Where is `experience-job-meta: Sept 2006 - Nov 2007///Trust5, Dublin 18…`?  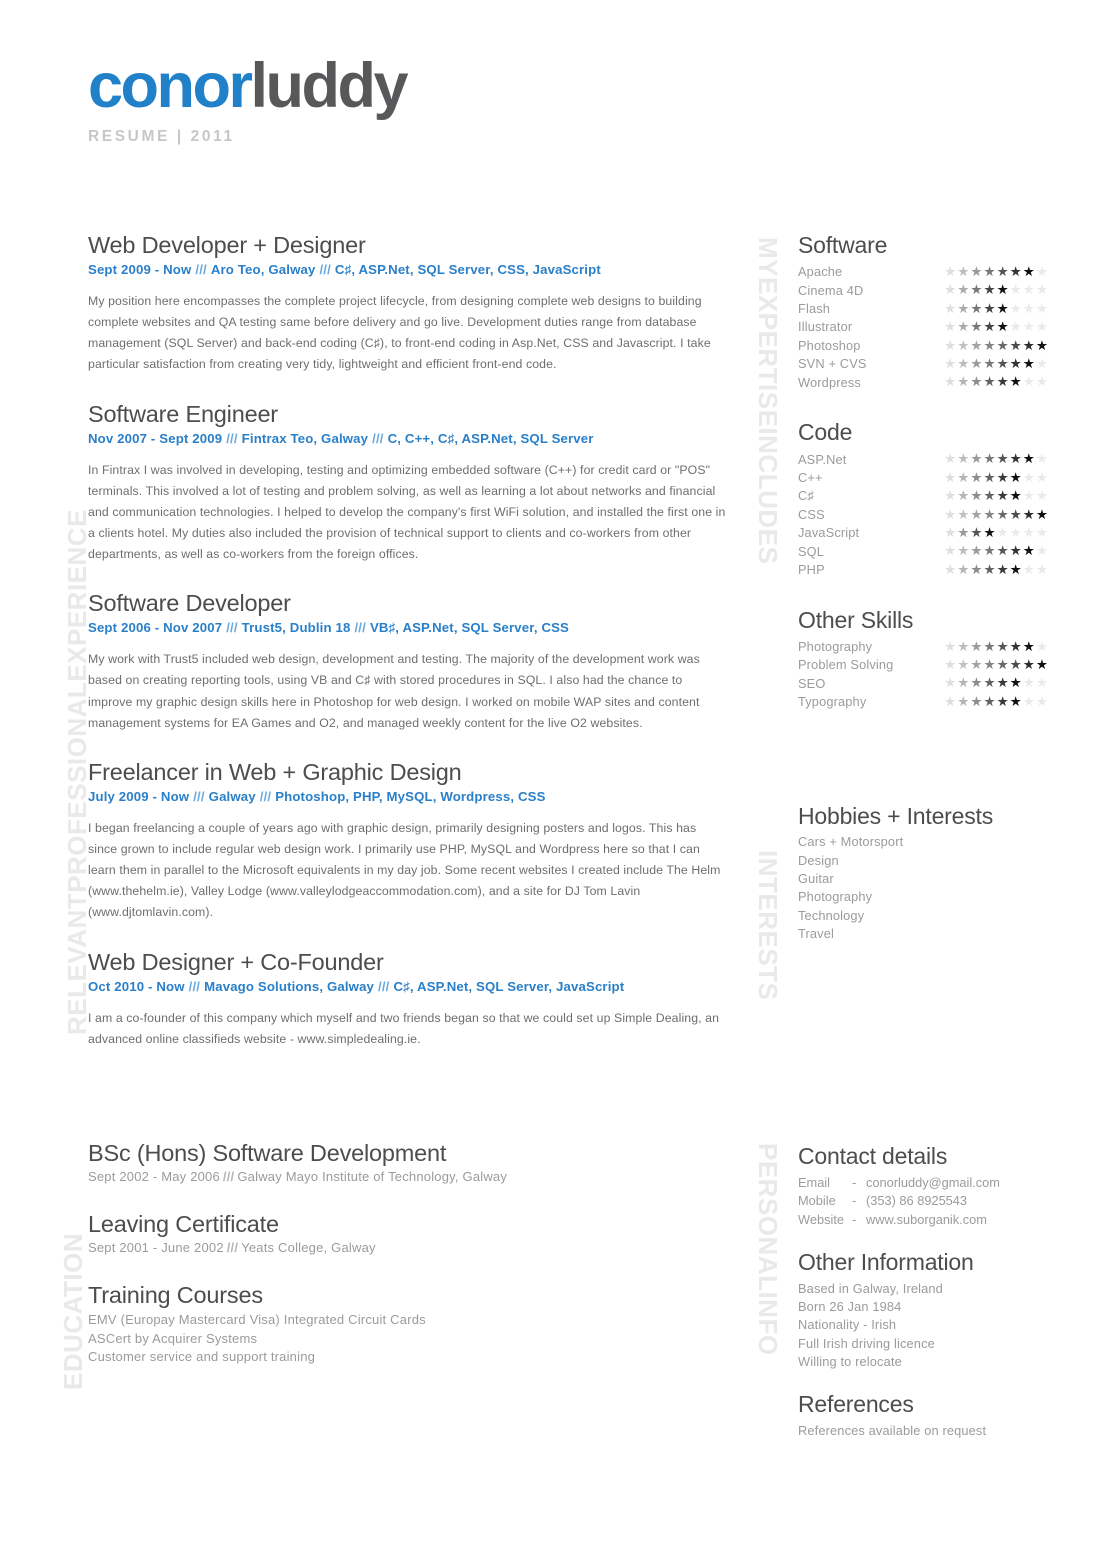 experience-job-meta: Sept 2006 - Nov 2007///Trust5, Dublin 18… is located at coordinates (408, 627).